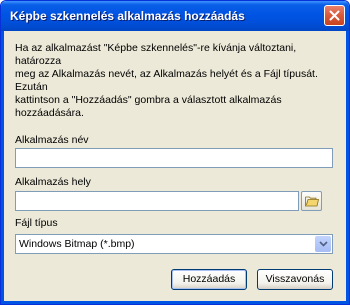 The width and height of the screenshot is (350, 305). What do you see at coordinates (209, 279) in the screenshot?
I see `add-button: Hozzáadás` at bounding box center [209, 279].